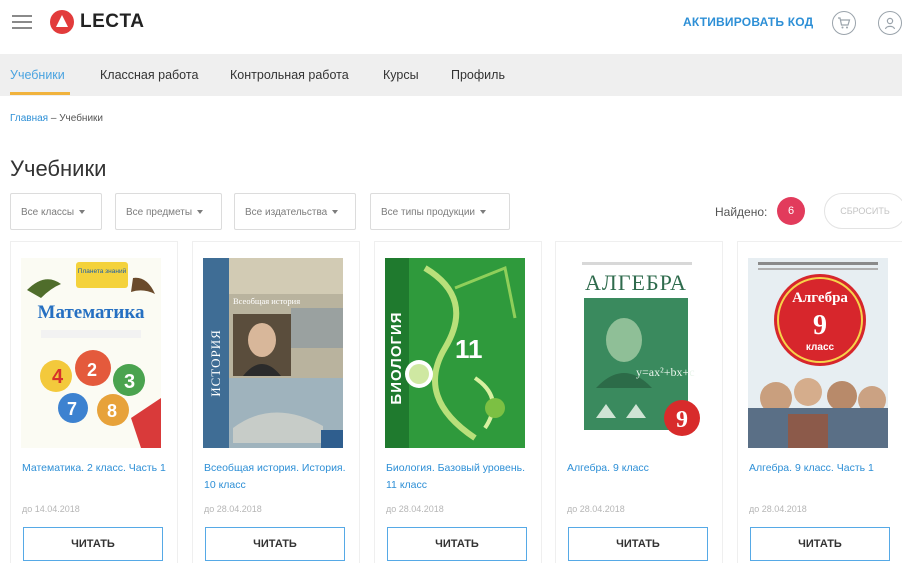  I want to click on book-cover-image: Планета знаний Математика 4 2 3 7 8, so click(91, 353).